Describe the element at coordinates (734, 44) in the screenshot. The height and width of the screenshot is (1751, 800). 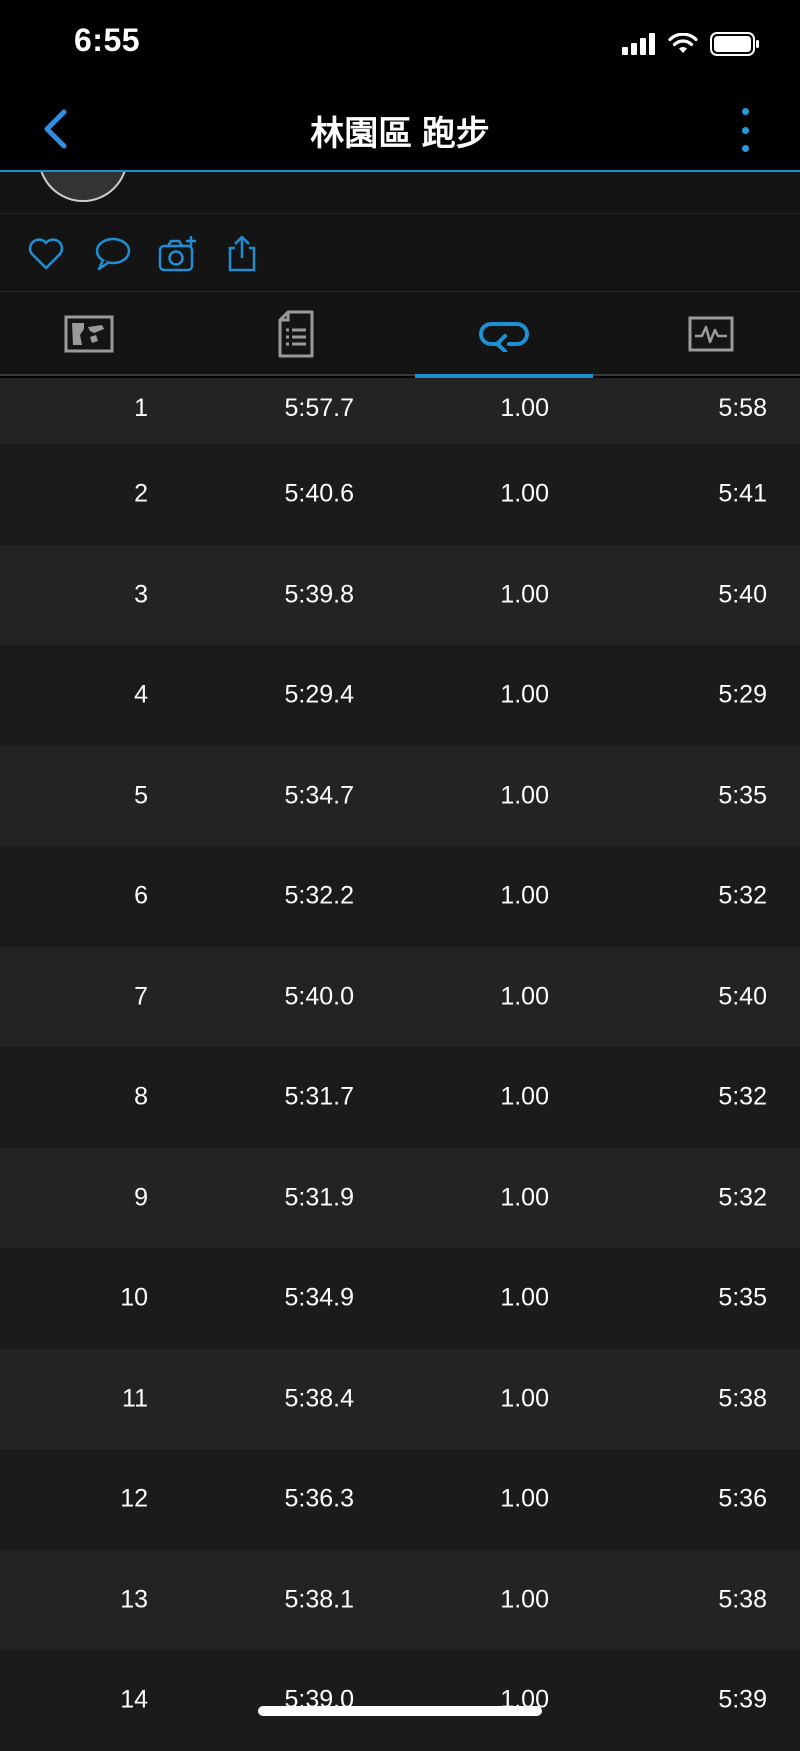
I see `battery-icon` at that location.